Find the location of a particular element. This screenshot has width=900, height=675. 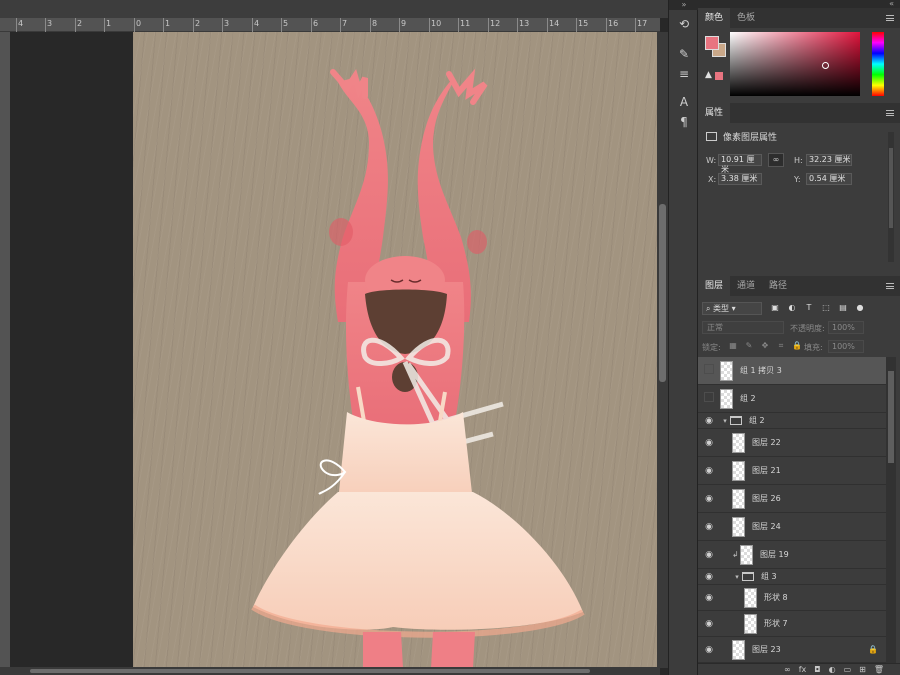

layer-name: 图层 26 is located at coordinates (766, 498).